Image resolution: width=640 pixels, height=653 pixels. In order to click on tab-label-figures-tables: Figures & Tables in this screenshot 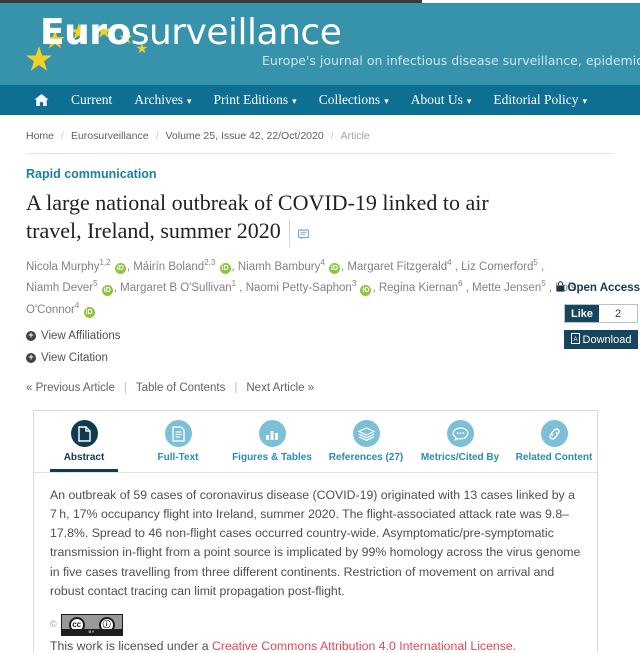, I will do `click(272, 458)`.